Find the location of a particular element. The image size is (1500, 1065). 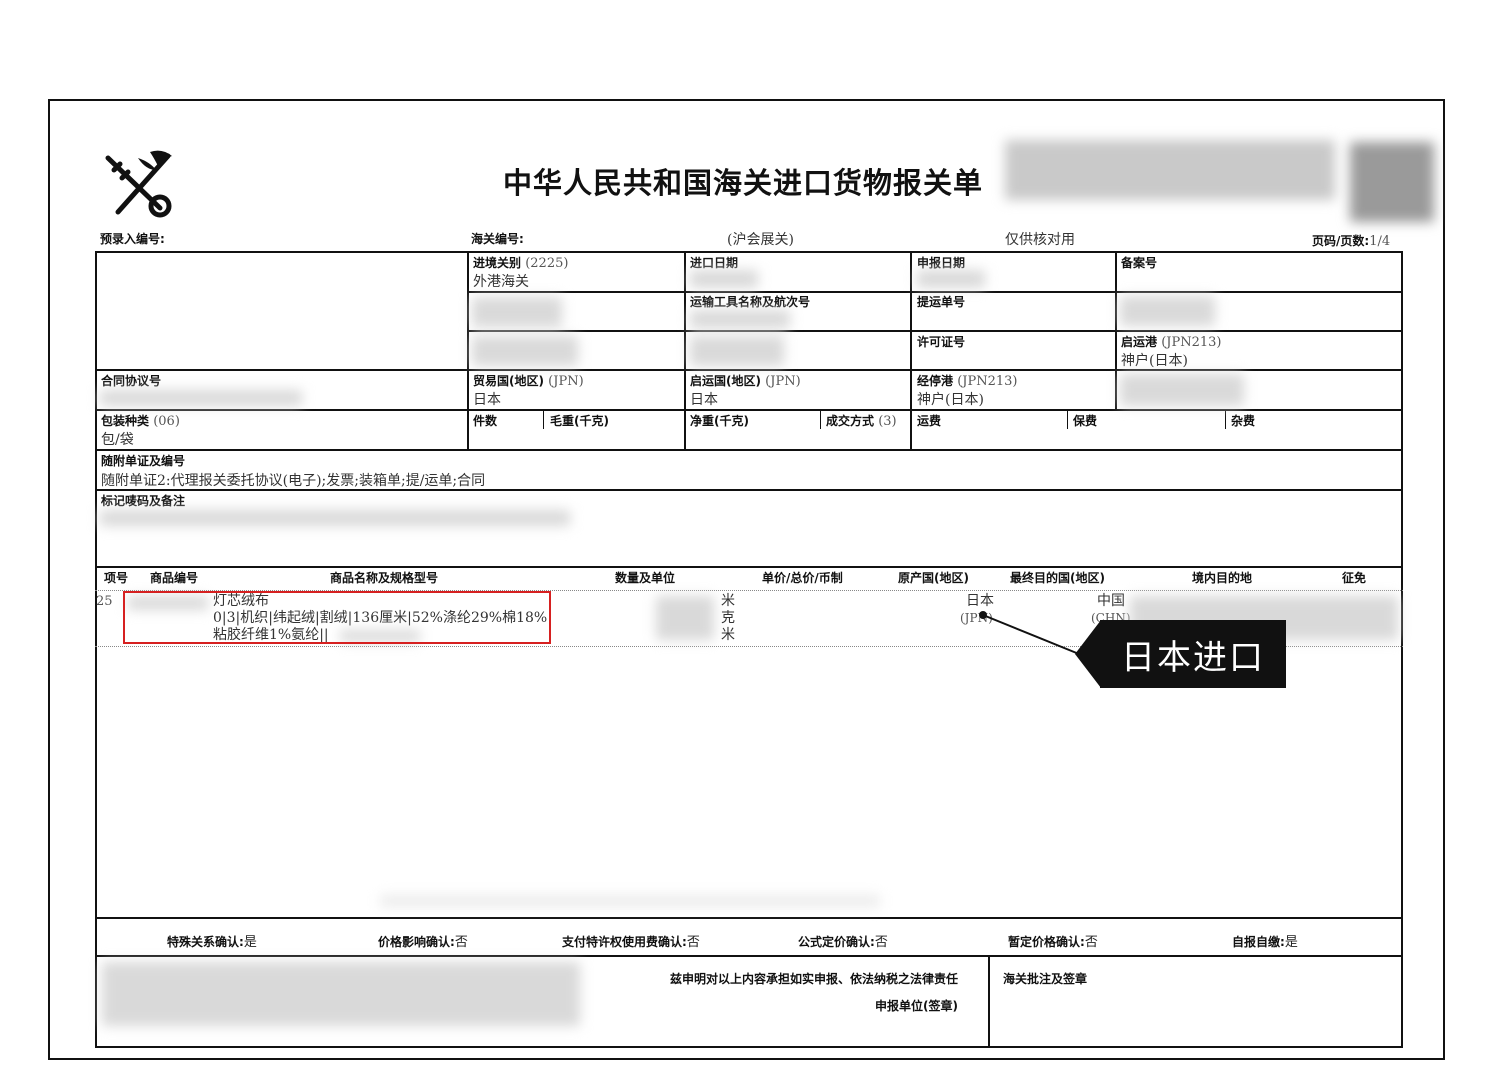

confirm-label: 暂定价格确认: is located at coordinates (1046, 942).